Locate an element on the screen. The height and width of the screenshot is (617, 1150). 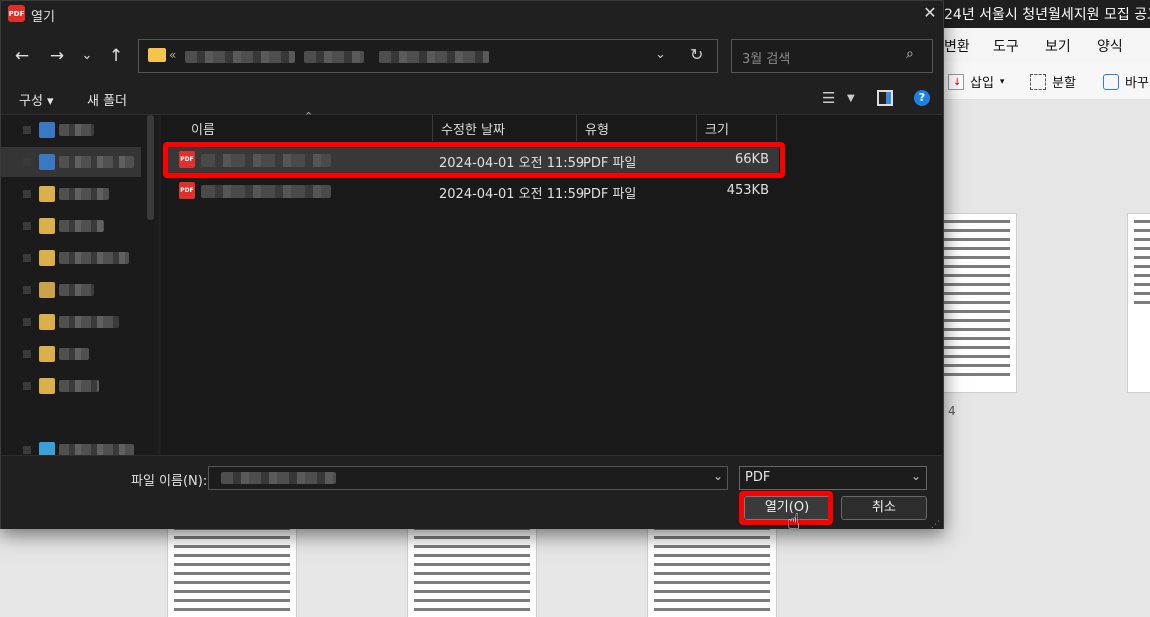
search-icon: ⌕ is located at coordinates (910, 54).